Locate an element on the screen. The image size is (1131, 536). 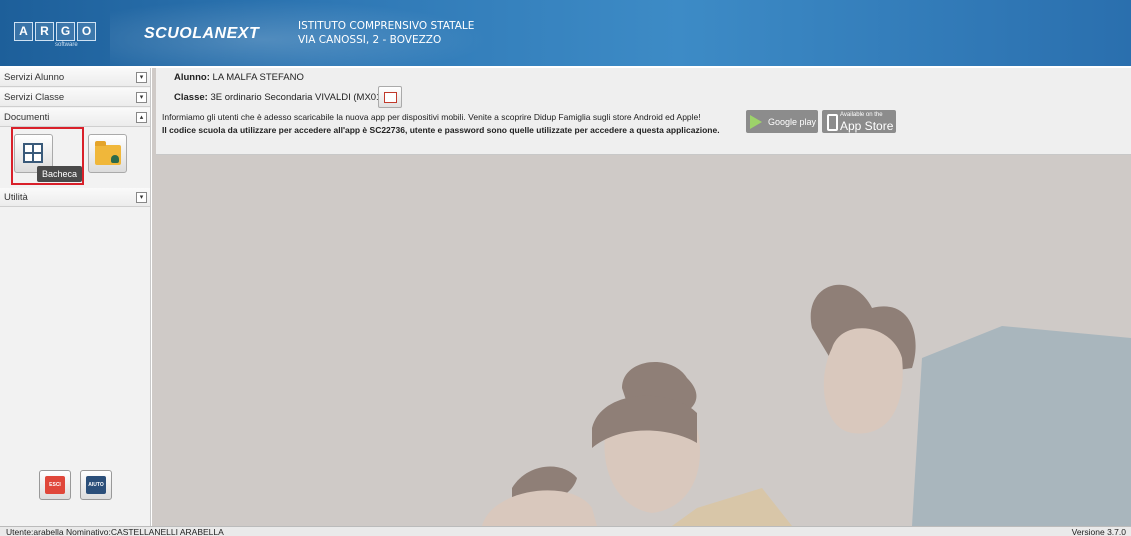
calendar-icon is located at coordinates (390, 97).